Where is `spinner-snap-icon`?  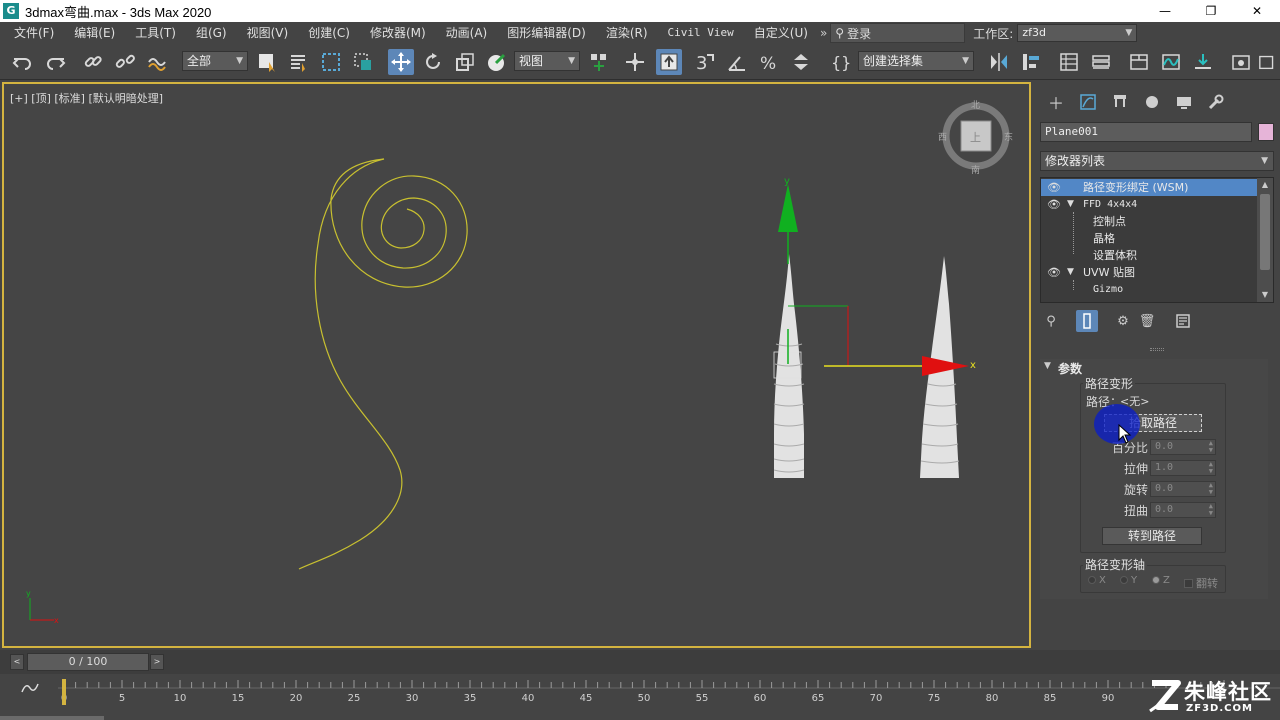
spinner-snap-icon is located at coordinates (801, 62).